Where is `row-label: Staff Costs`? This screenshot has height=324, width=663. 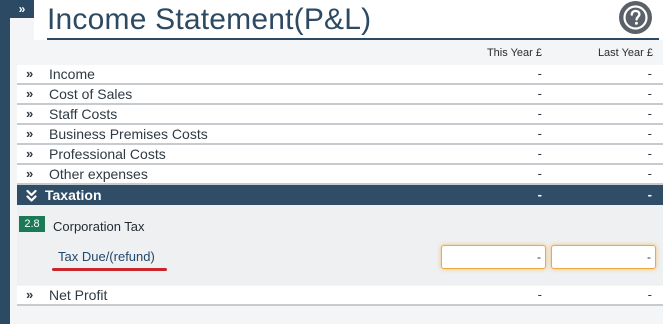
row-label: Staff Costs is located at coordinates (83, 114).